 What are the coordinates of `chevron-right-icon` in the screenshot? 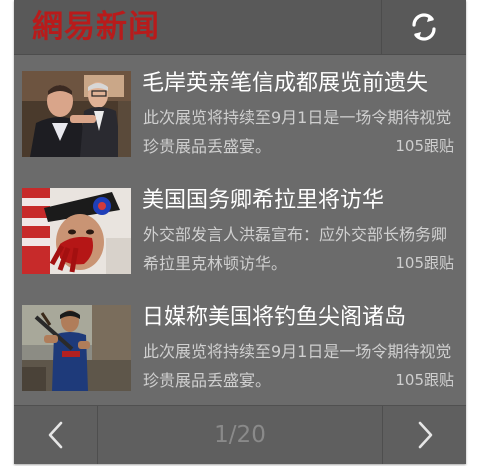 It's located at (425, 435).